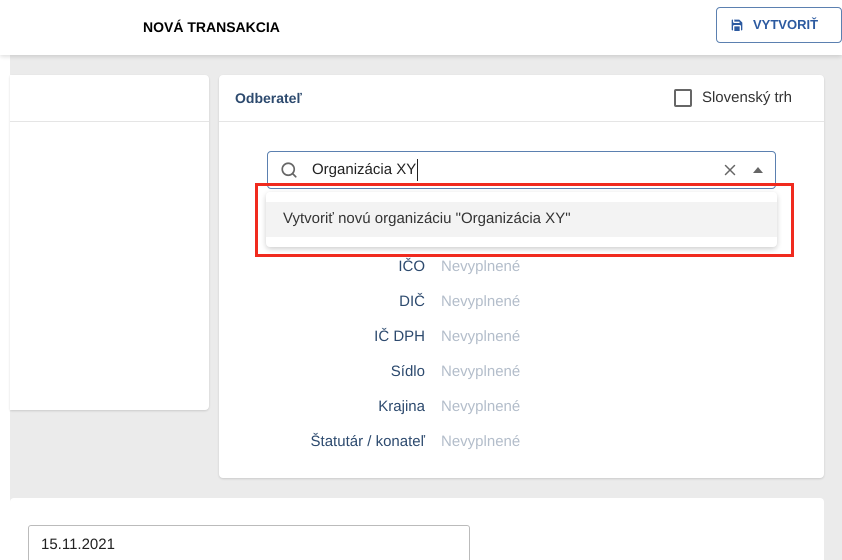 Image resolution: width=842 pixels, height=560 pixels. I want to click on save-icon, so click(737, 24).